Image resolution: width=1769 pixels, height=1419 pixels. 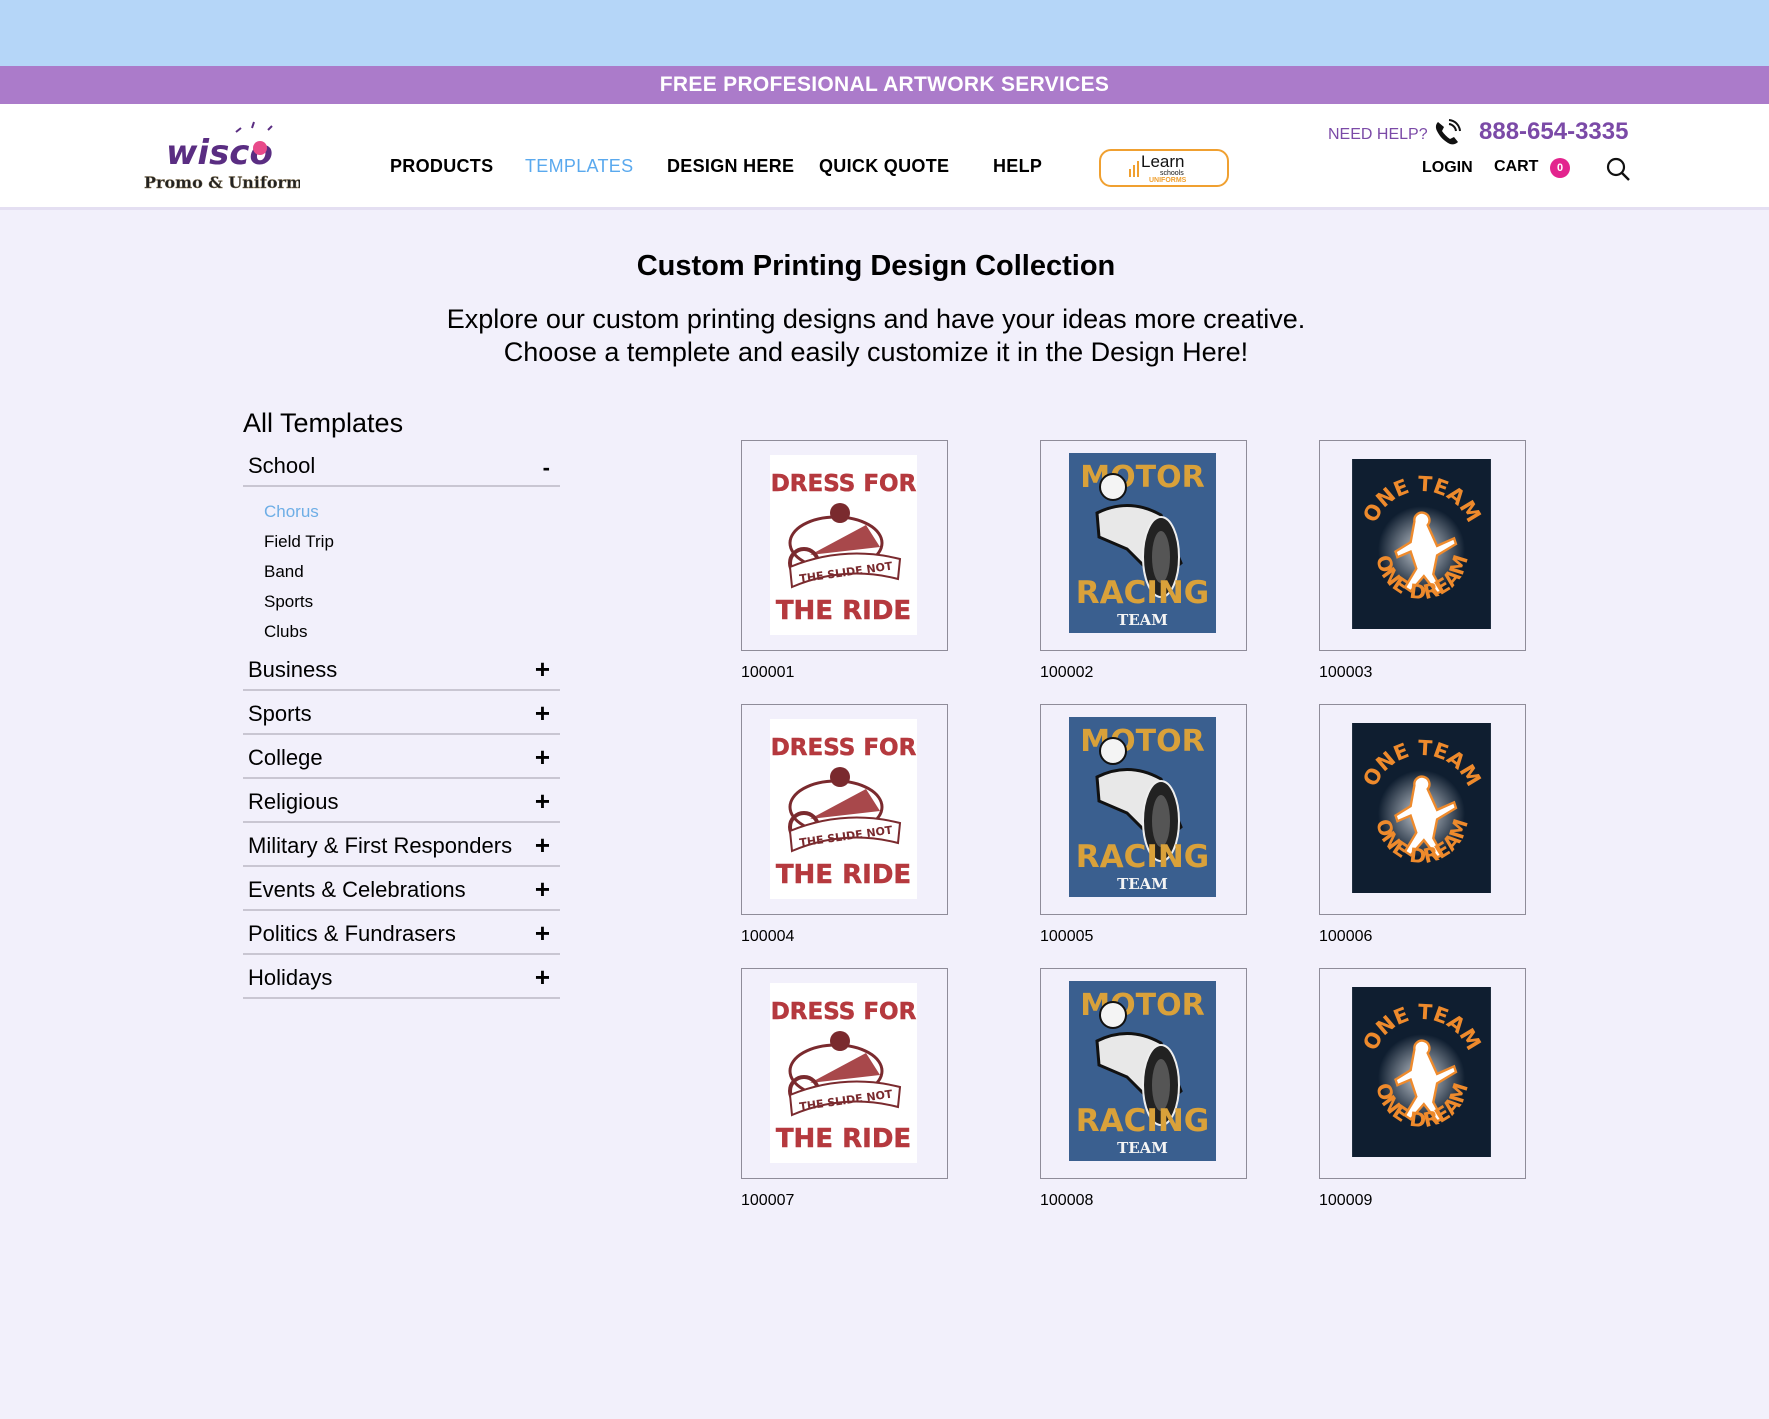 What do you see at coordinates (1168, 180) in the screenshot?
I see `learn-uniforms-text: UNIFORMS` at bounding box center [1168, 180].